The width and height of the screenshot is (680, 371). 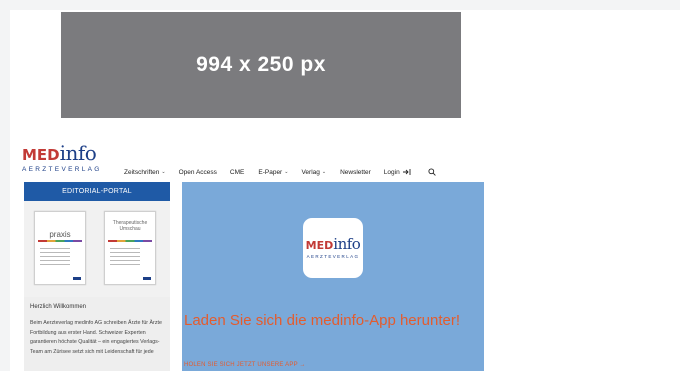 I want to click on nav-search, so click(x=432, y=172).